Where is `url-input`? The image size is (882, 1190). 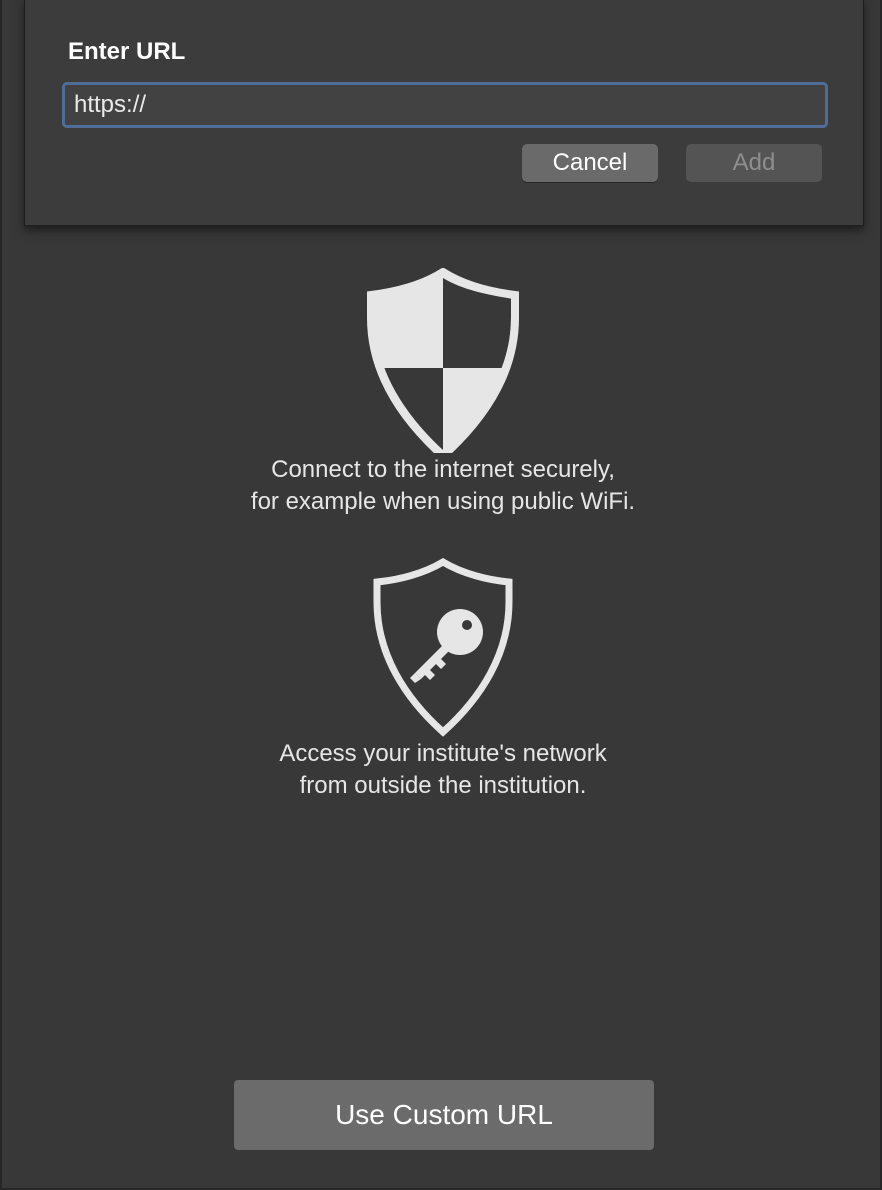 url-input is located at coordinates (445, 105).